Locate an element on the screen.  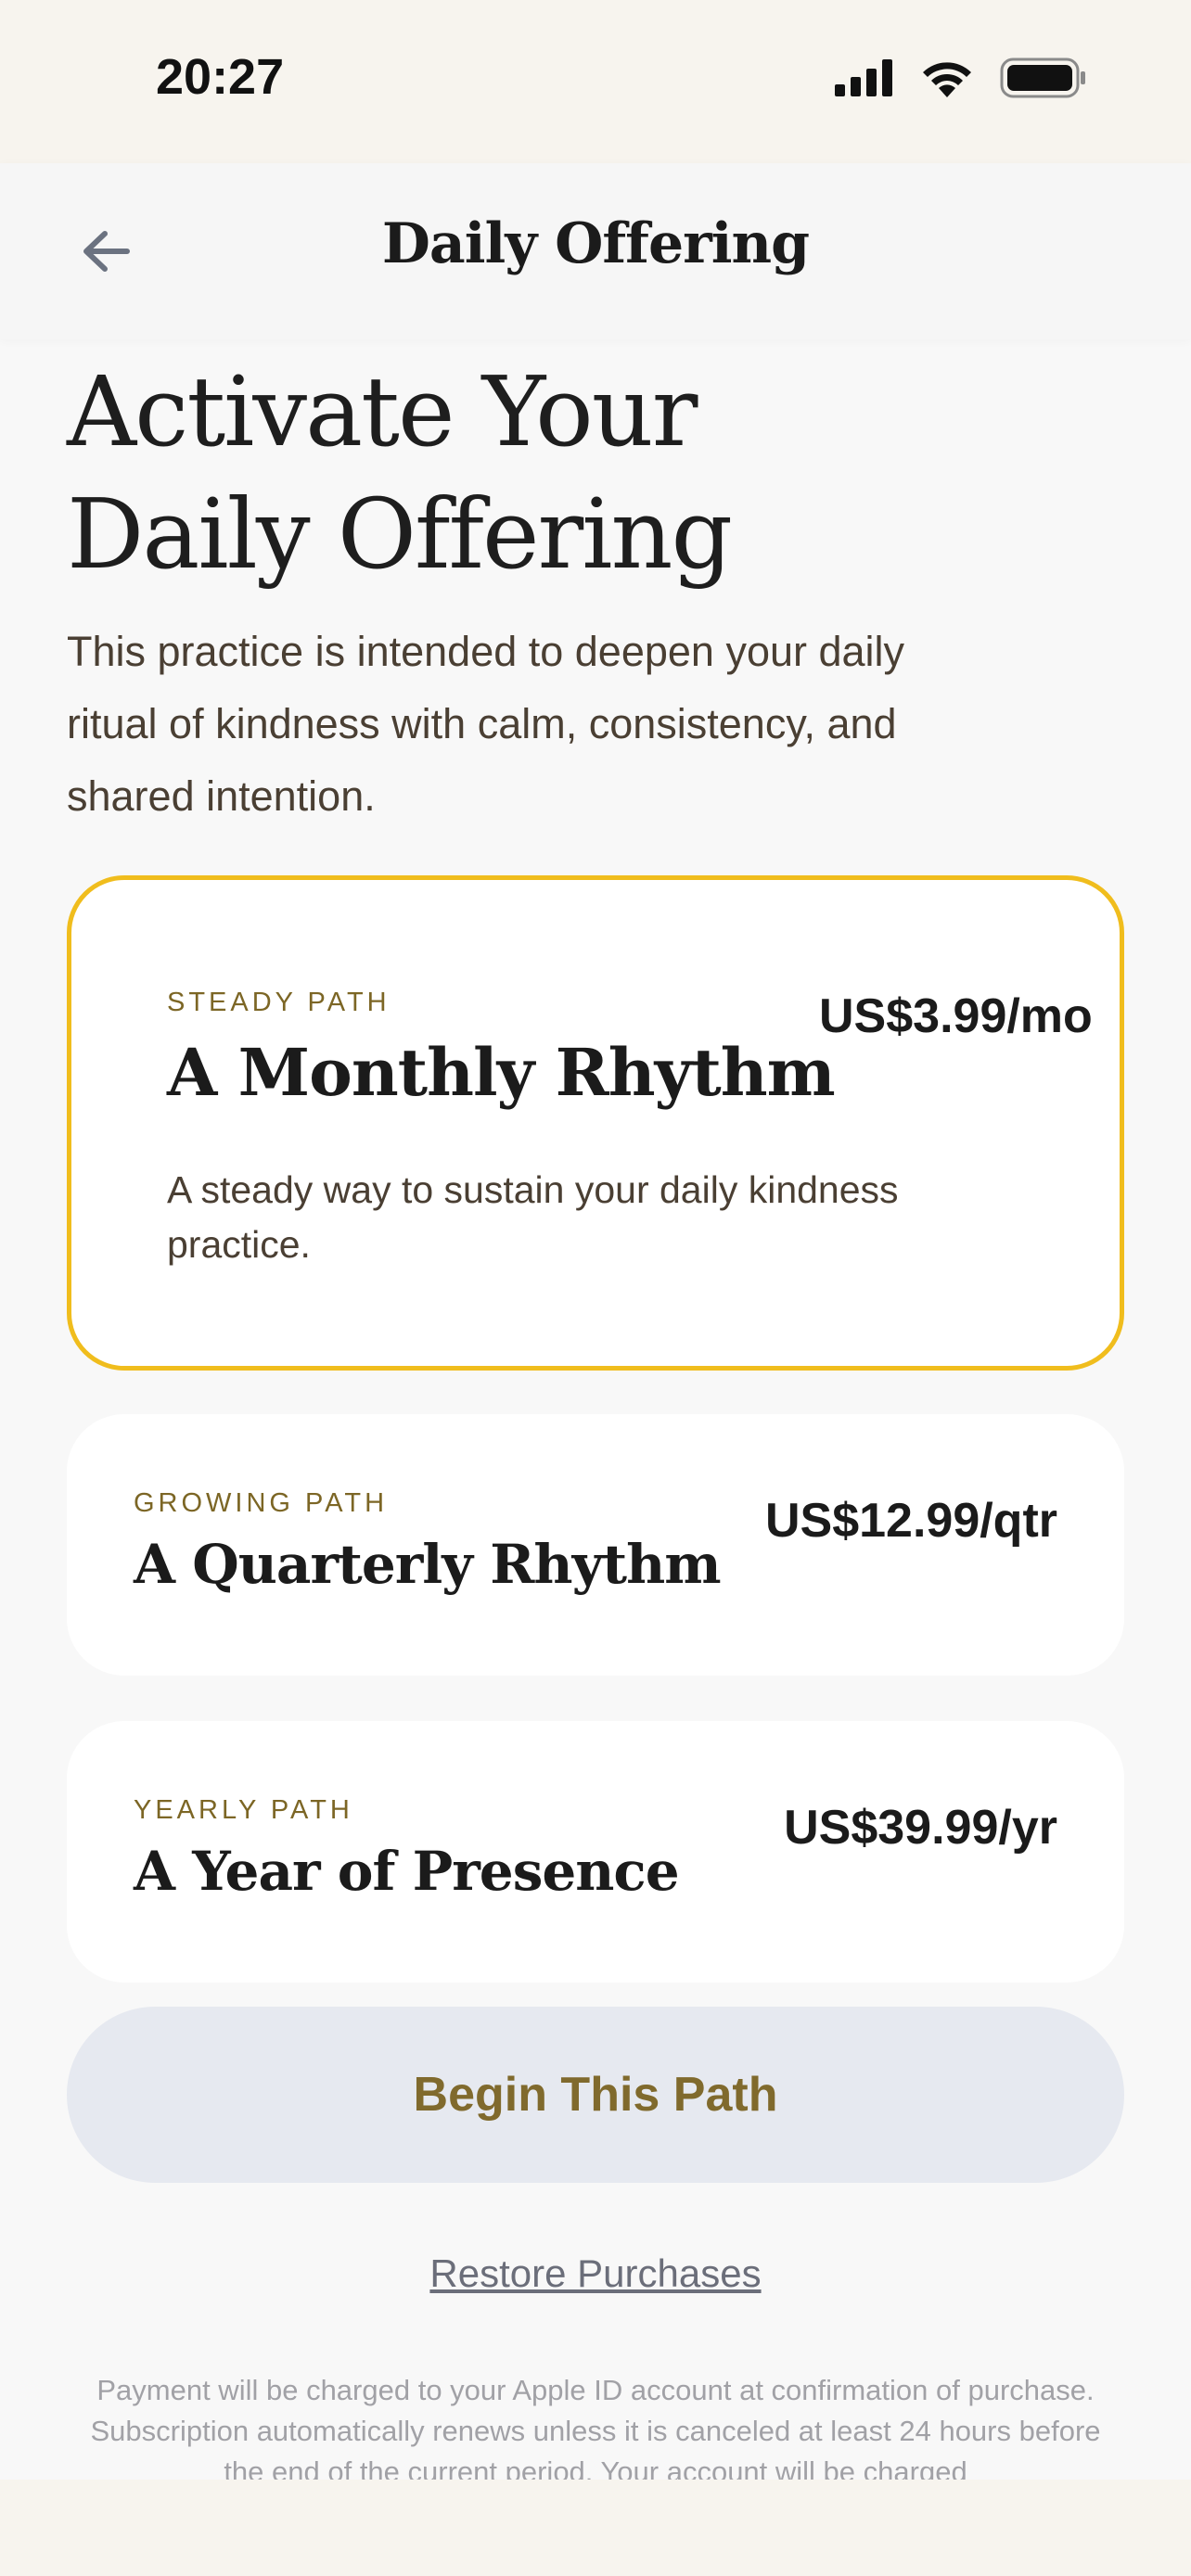
page-title: Daily Offering is located at coordinates (595, 244).